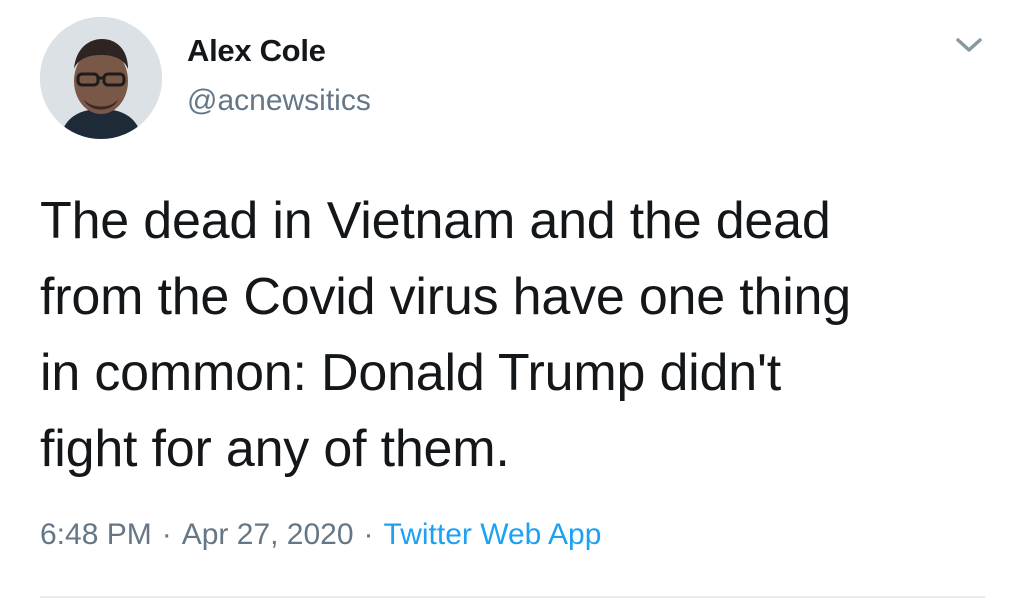 The image size is (1025, 600). Describe the element at coordinates (435, 221) in the screenshot. I see `tweet-text-line: The dead in Vietnam and the dead` at that location.